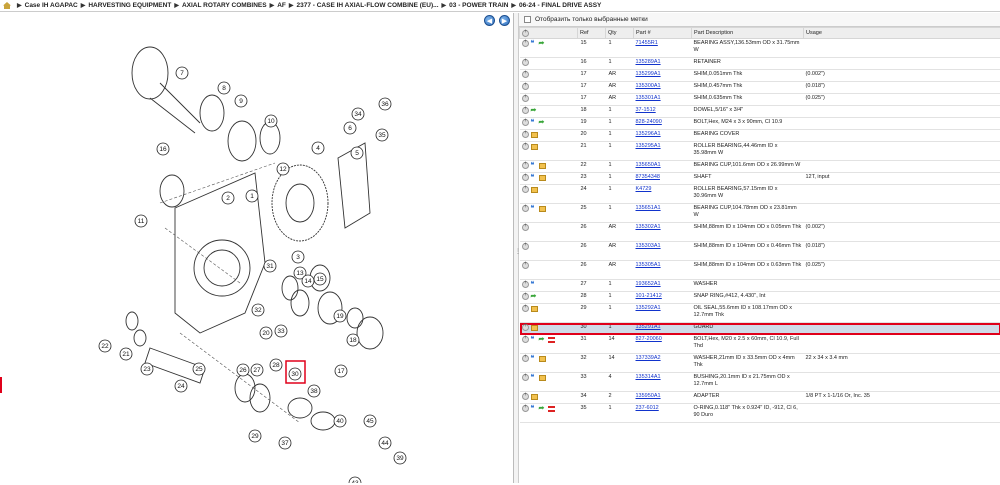 This screenshot has height=485, width=1000. What do you see at coordinates (760, 329) in the screenshot?
I see `table-row: 301135291A1GUARD` at bounding box center [760, 329].